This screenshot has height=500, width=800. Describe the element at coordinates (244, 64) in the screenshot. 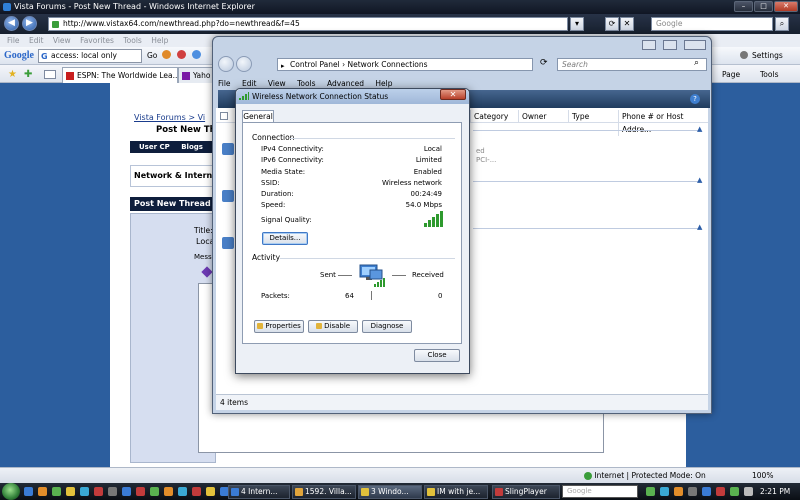

I see `cp-forward-button` at that location.